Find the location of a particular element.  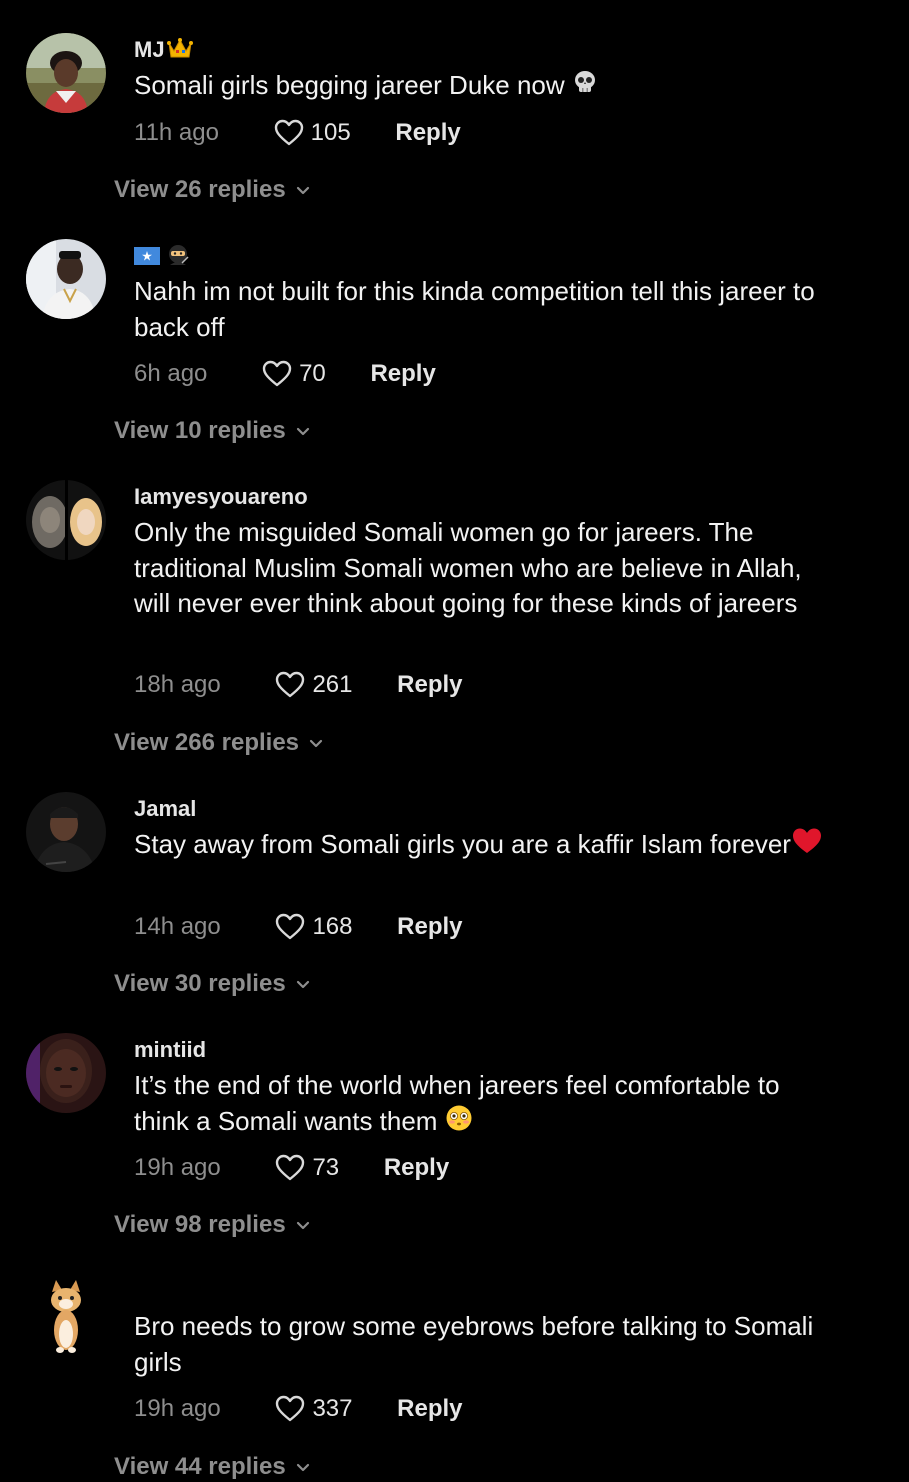

comment-body: Somali girls begging jareer Duke now is located at coordinates (349, 85).